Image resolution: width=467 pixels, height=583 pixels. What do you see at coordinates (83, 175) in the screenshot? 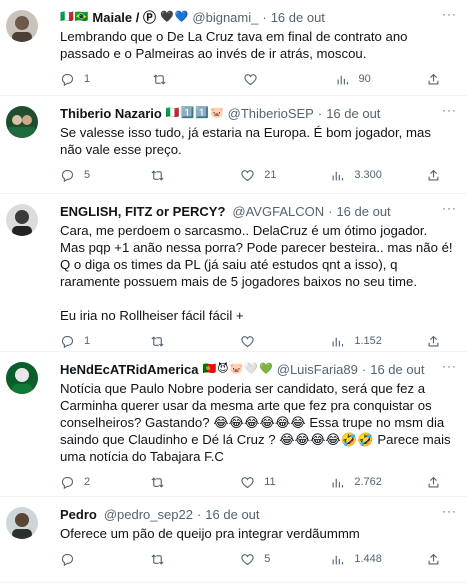
I see `reply-button: 5` at bounding box center [83, 175].